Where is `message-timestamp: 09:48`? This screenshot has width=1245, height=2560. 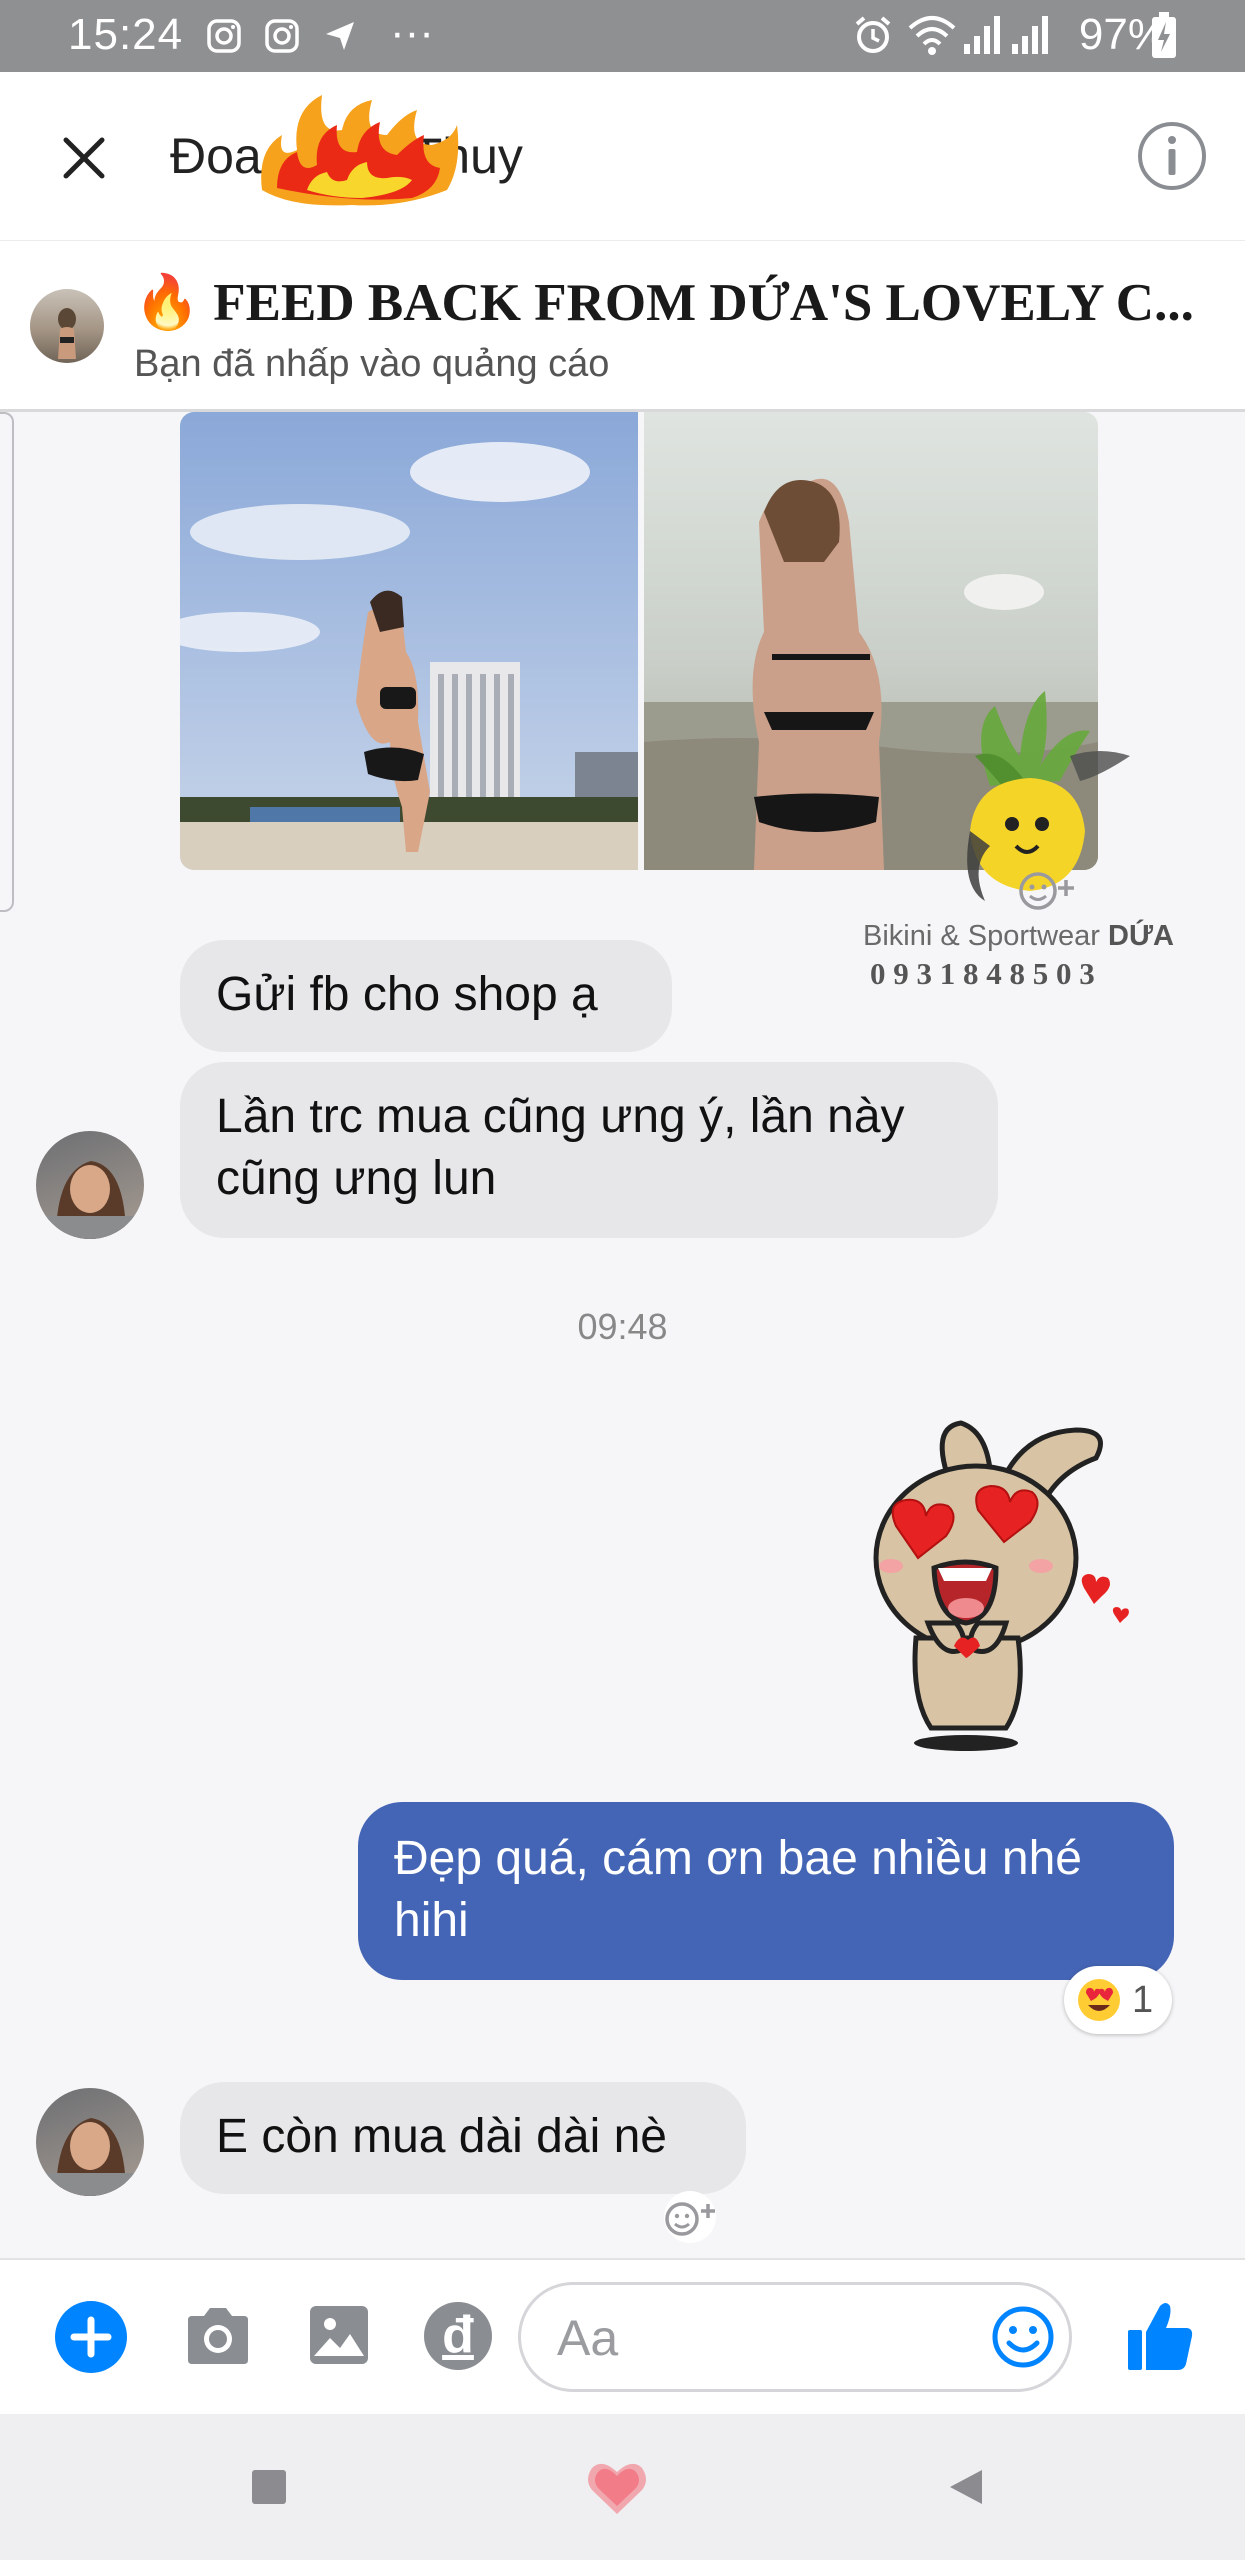 message-timestamp: 09:48 is located at coordinates (622, 1326).